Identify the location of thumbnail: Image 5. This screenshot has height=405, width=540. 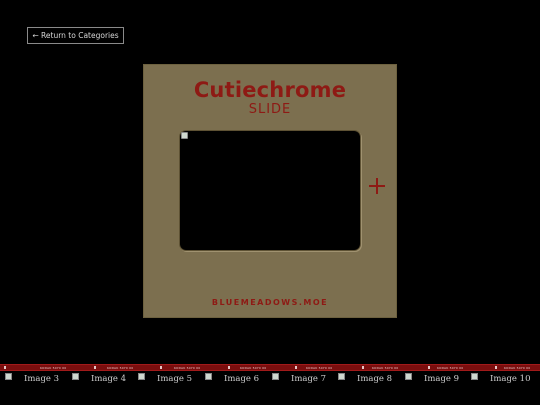
(165, 379).